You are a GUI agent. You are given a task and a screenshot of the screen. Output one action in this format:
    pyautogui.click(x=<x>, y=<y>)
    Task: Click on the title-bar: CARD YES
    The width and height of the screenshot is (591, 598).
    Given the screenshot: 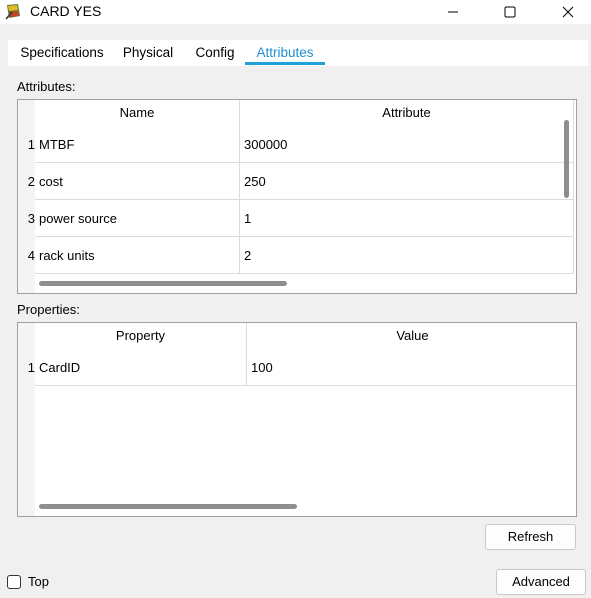 What is the action you would take?
    pyautogui.click(x=295, y=12)
    